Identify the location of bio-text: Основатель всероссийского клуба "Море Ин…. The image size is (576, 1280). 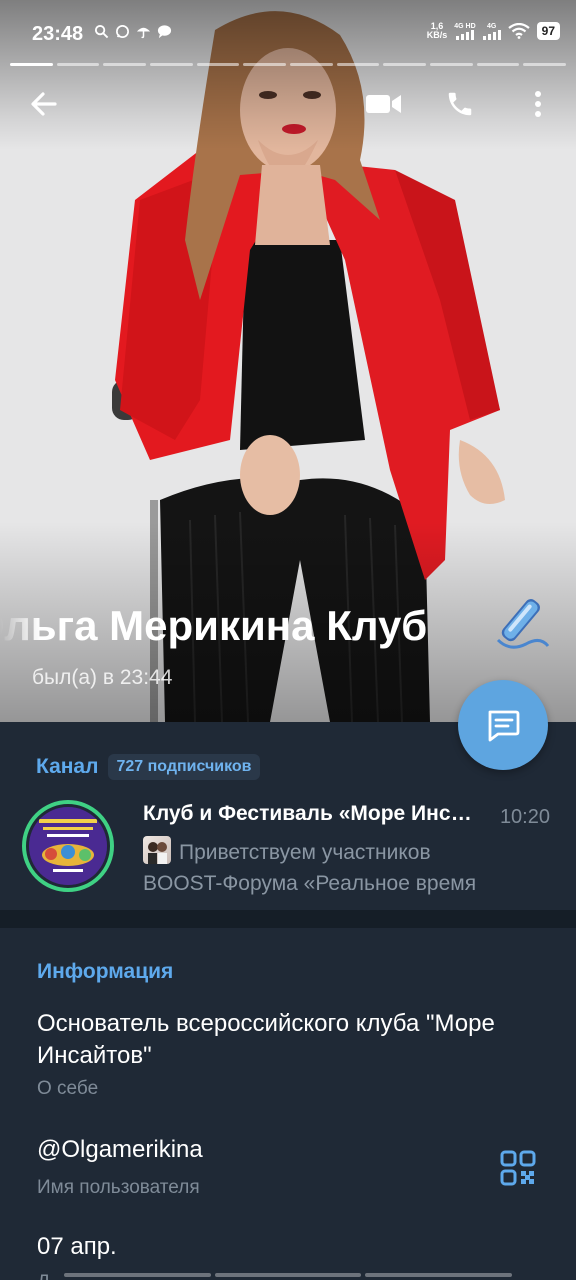
(272, 1040).